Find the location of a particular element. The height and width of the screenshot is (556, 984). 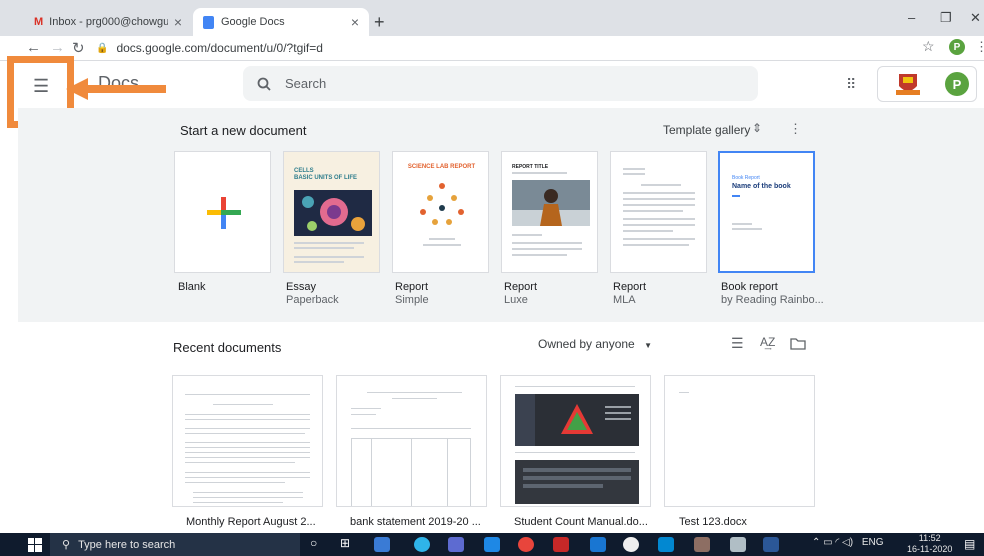

unfold-icon: ⇕ is located at coordinates (757, 128).